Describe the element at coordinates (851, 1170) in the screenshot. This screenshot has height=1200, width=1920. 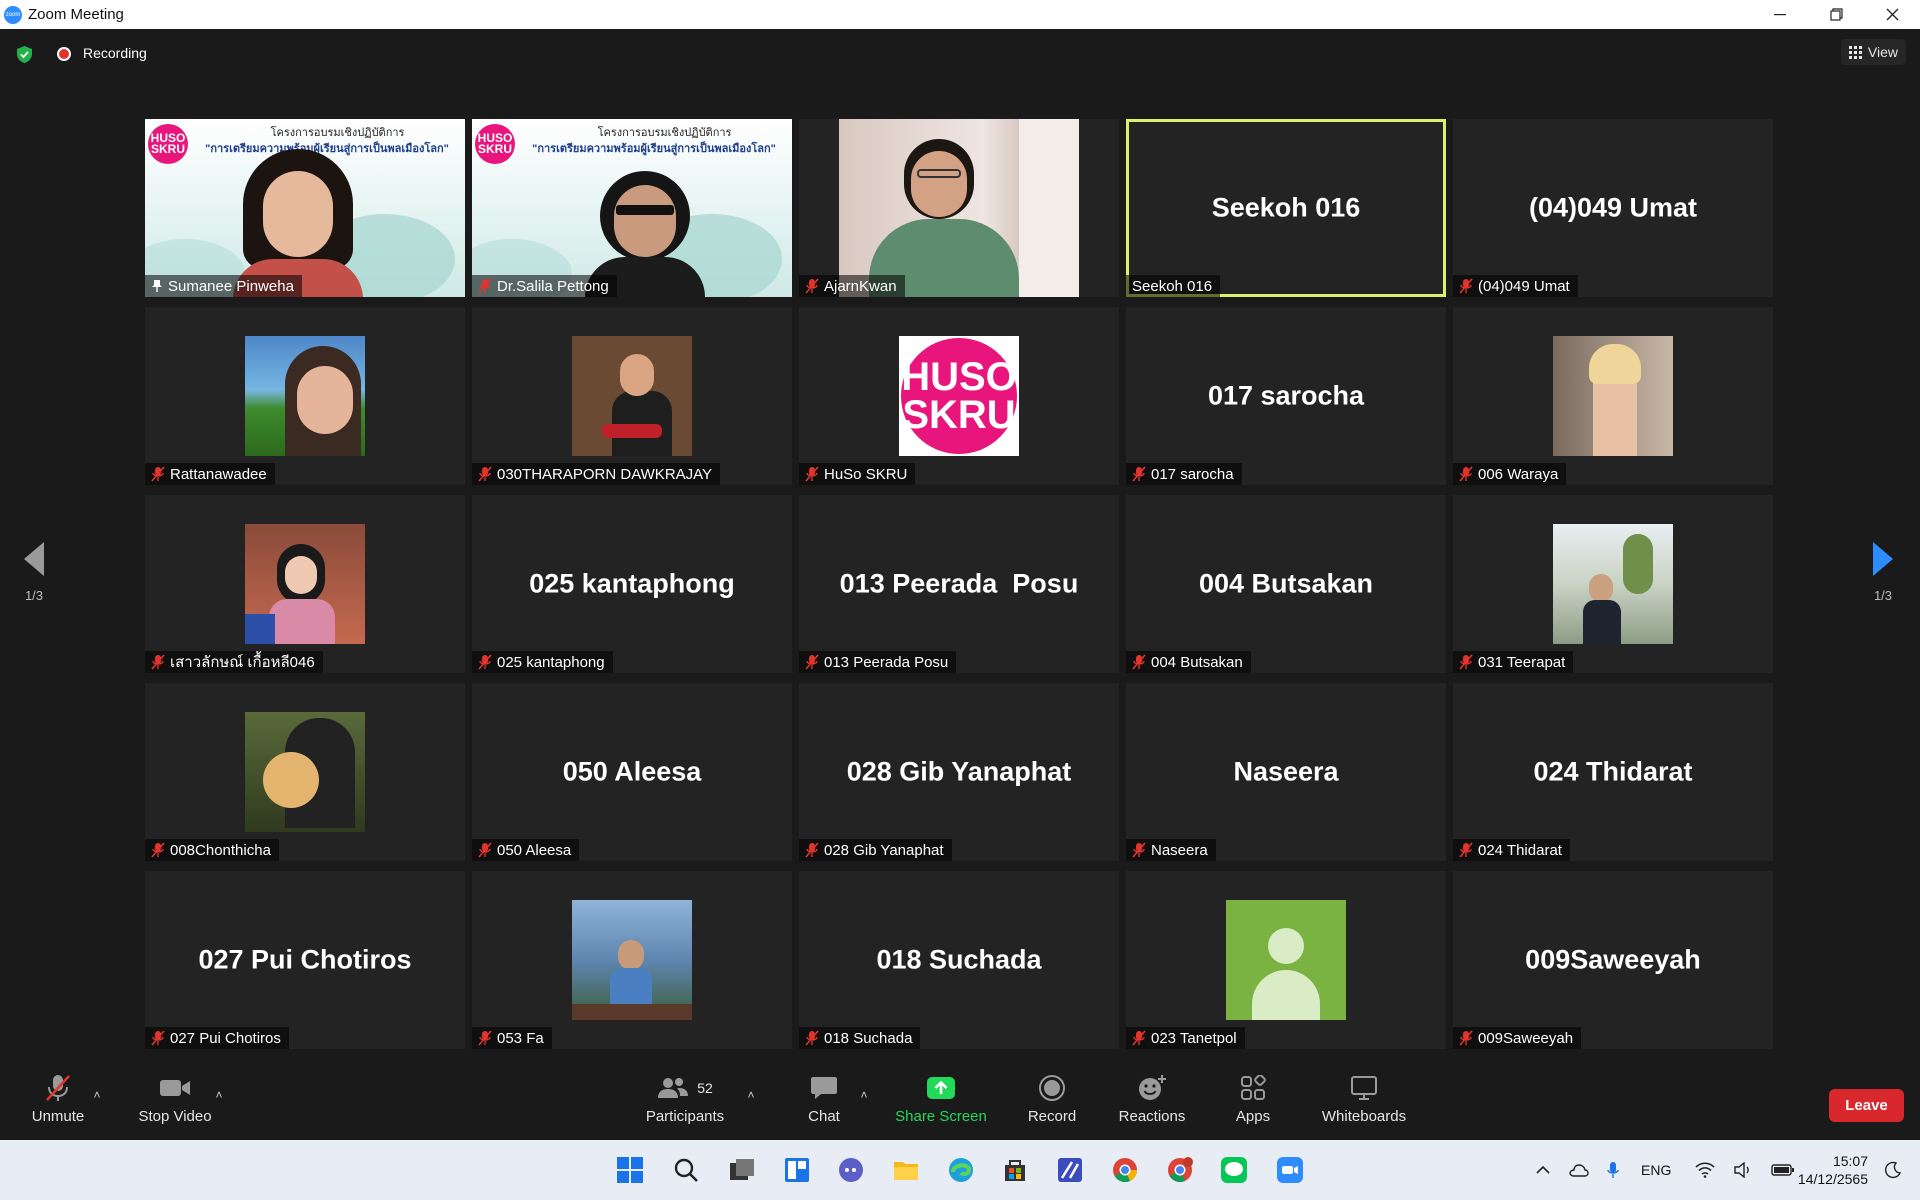
I see `teams-chat-icon` at that location.